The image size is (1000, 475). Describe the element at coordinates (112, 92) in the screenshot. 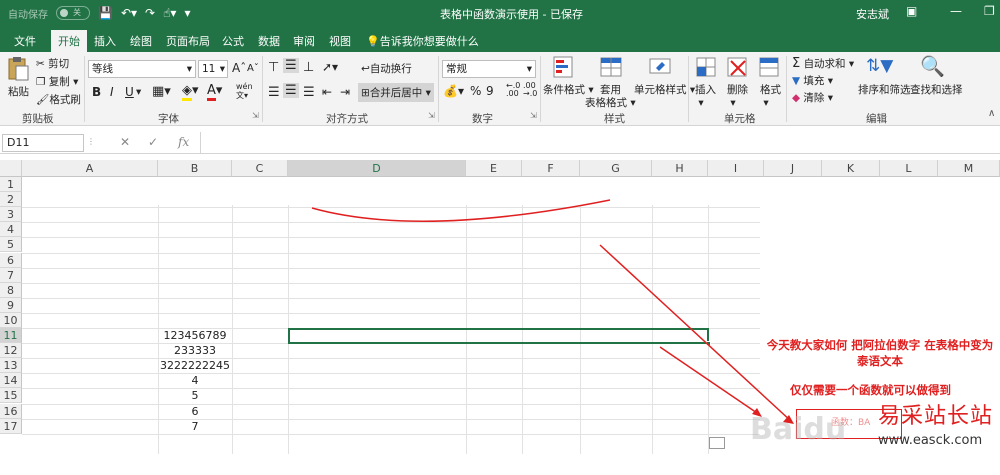

I see `italic-button: I` at that location.